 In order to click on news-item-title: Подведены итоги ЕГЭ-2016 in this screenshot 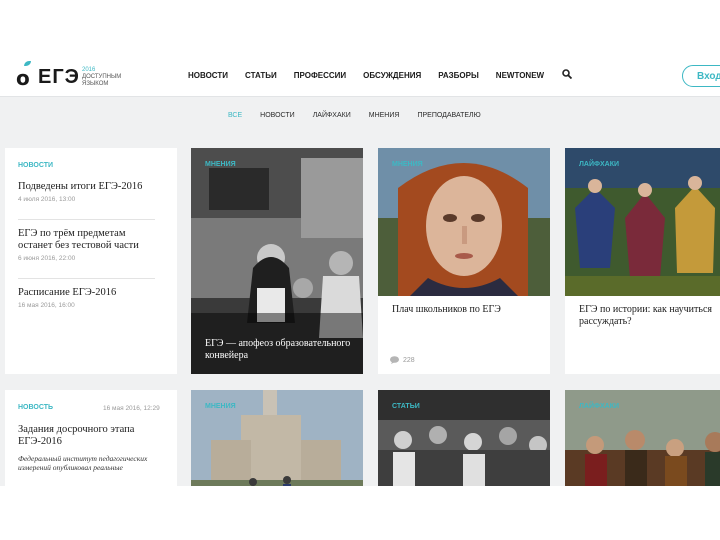, I will do `click(88, 187)`.